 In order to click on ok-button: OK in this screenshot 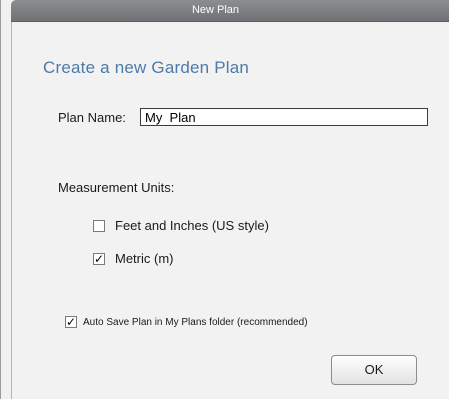, I will do `click(374, 370)`.